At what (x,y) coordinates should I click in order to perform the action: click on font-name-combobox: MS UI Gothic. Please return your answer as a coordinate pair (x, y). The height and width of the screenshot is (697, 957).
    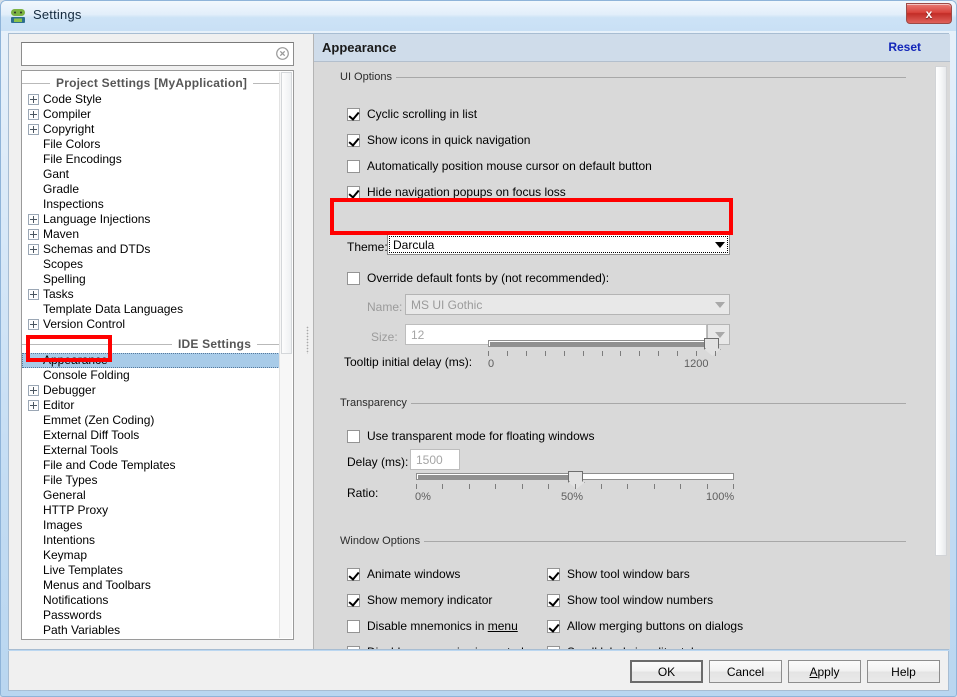
    Looking at the image, I should click on (567, 304).